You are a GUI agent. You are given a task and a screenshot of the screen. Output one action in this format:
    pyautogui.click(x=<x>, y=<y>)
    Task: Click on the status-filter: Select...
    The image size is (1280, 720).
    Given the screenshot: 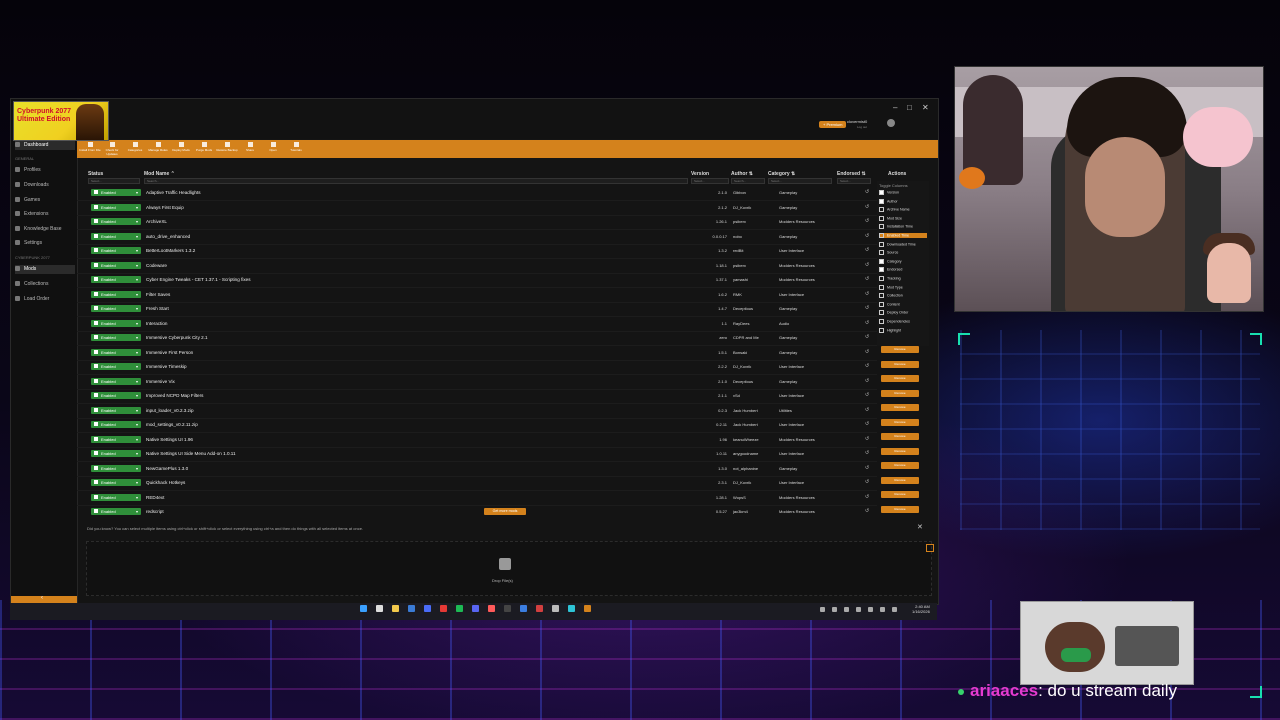 What is the action you would take?
    pyautogui.click(x=114, y=181)
    